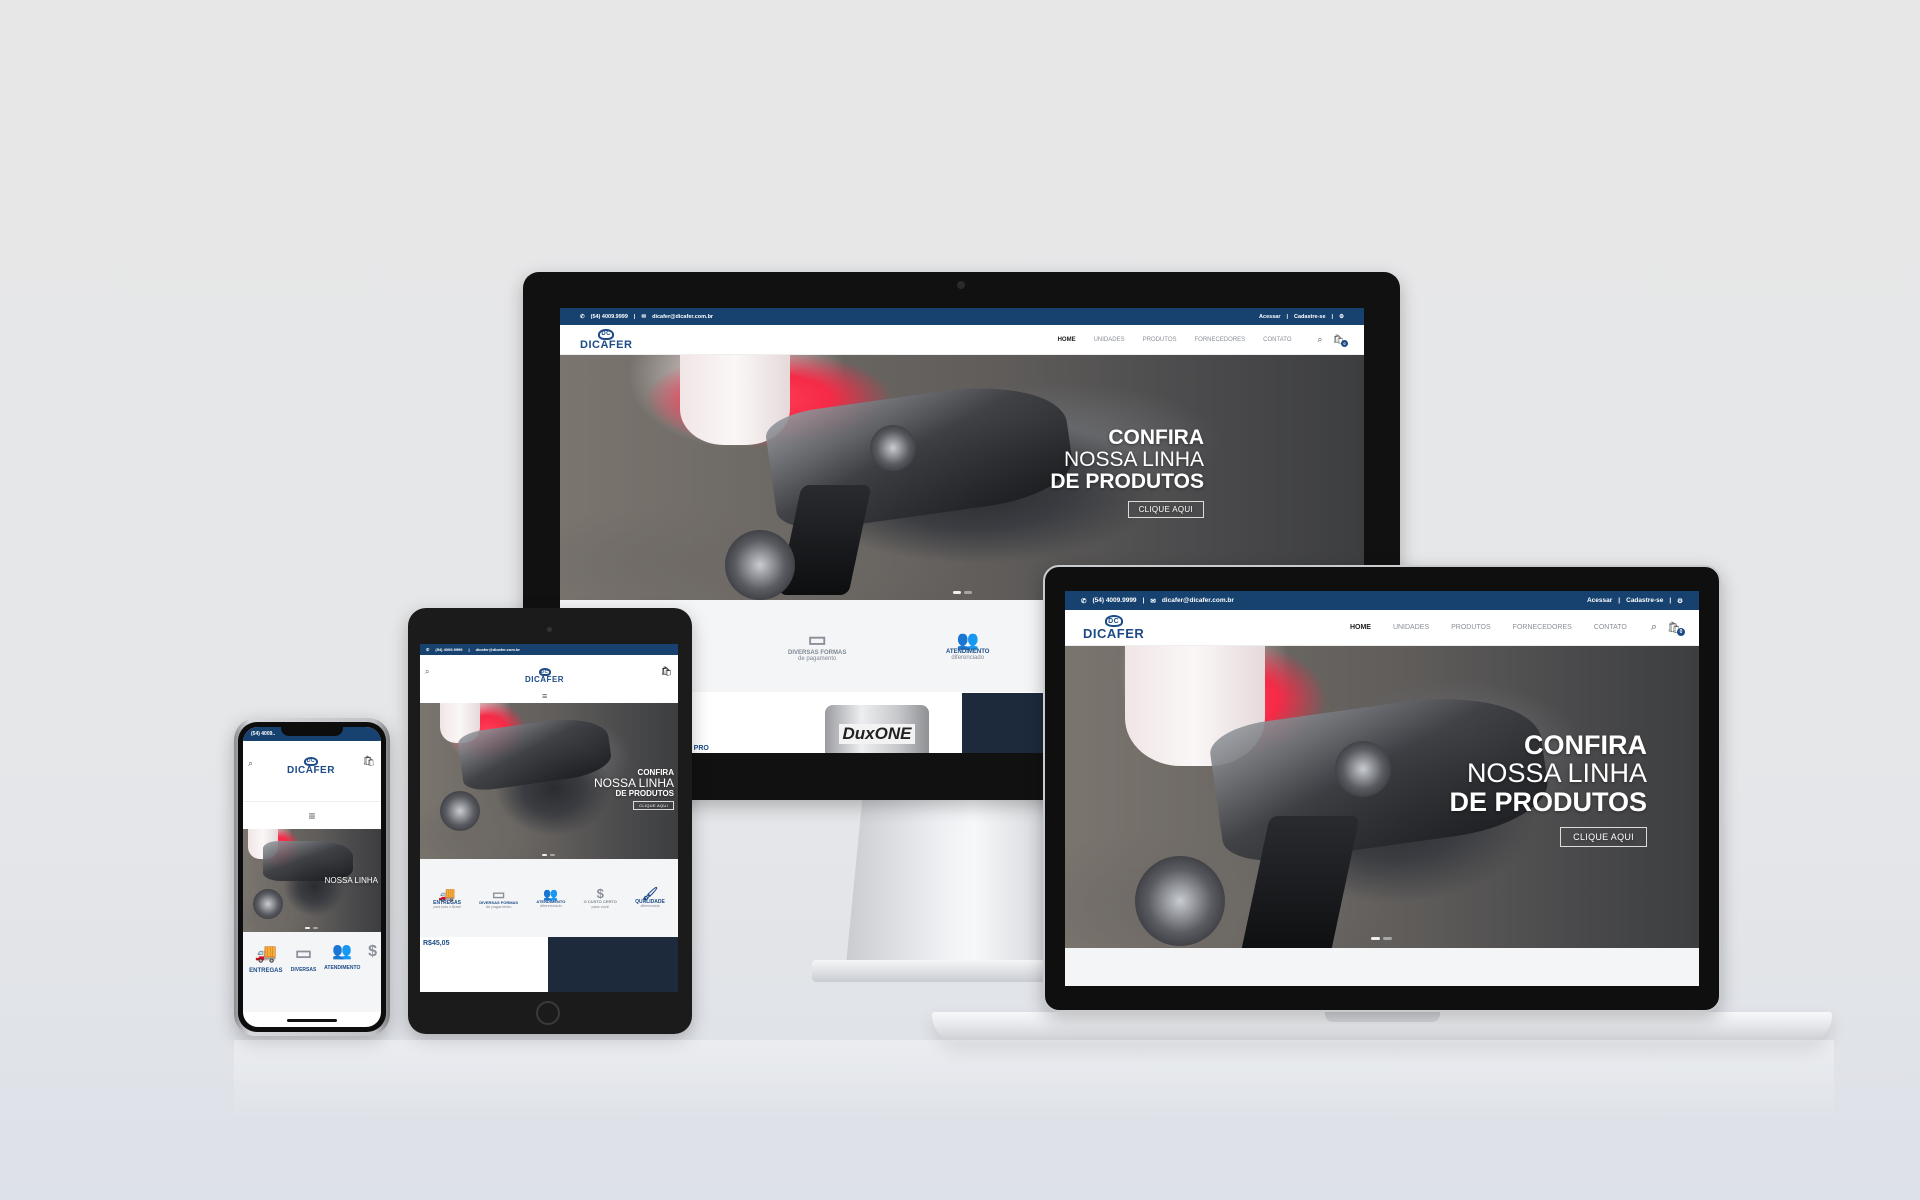 This screenshot has width=1920, height=1200. What do you see at coordinates (817, 659) in the screenshot?
I see `feature-payment-sub: de pagamento` at bounding box center [817, 659].